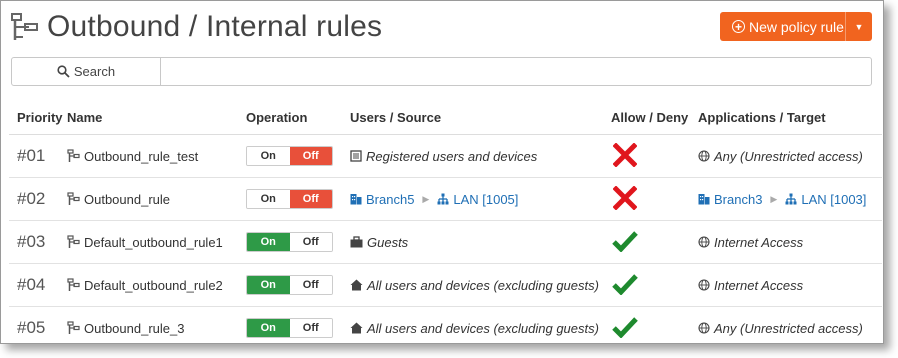 Image resolution: width=898 pixels, height=358 pixels. I want to click on deny-x-icon, so click(625, 154).